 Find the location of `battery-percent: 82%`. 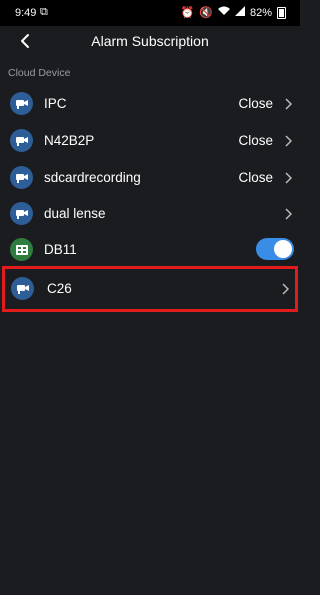

battery-percent: 82% is located at coordinates (260, 12).